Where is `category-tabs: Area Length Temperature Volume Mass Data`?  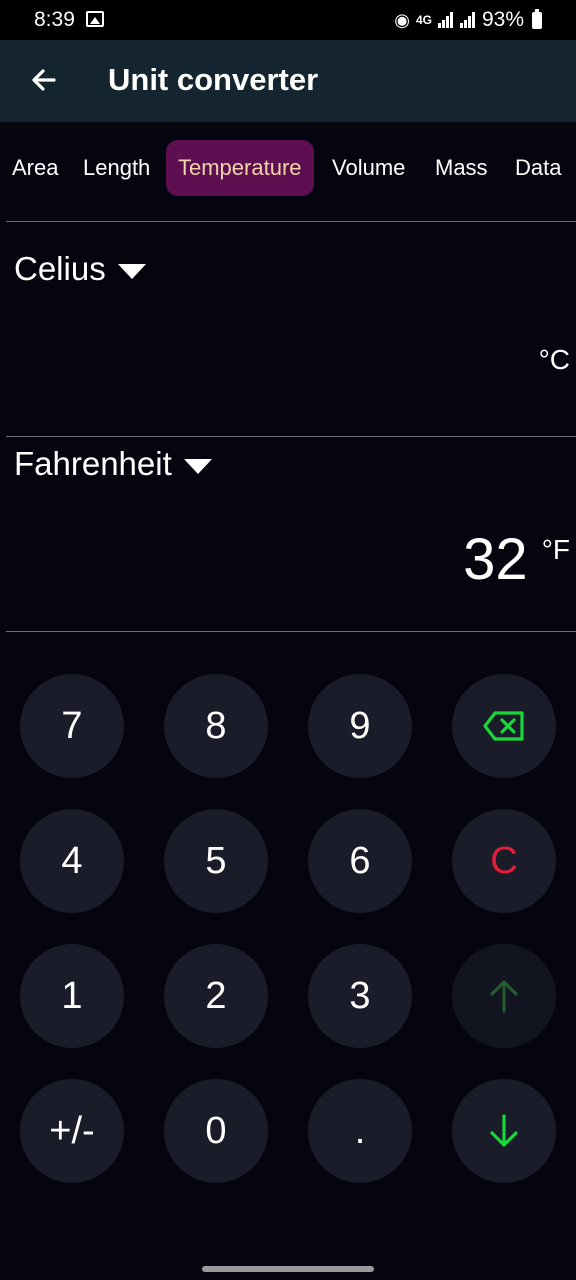 category-tabs: Area Length Temperature Volume Mass Data is located at coordinates (288, 169).